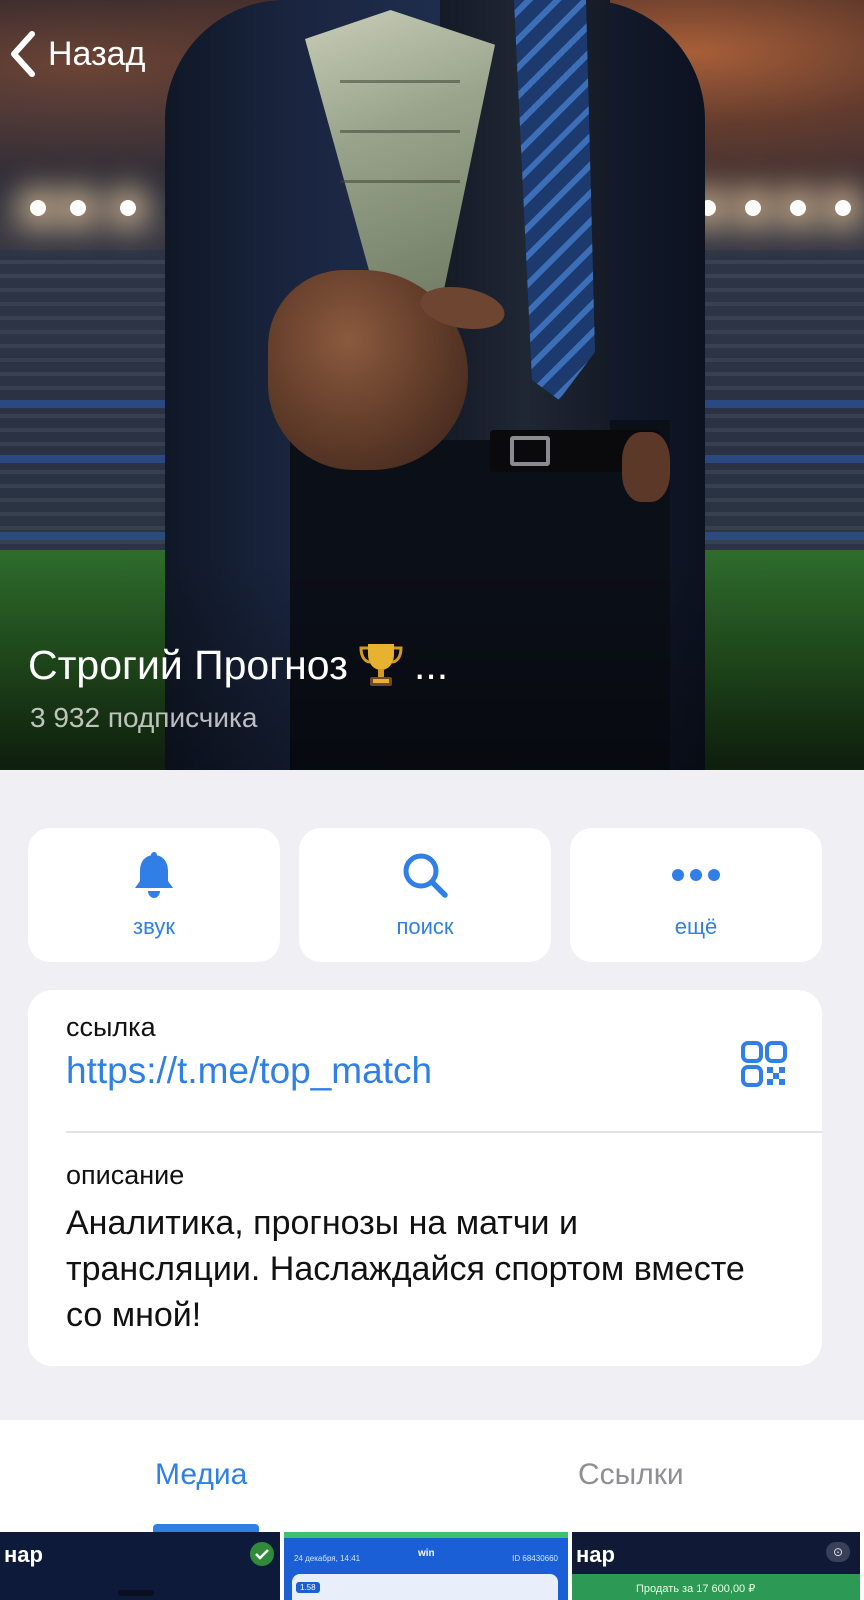  What do you see at coordinates (327, 1558) in the screenshot?
I see `thumbnail-date: 24 декабря, 14:41` at bounding box center [327, 1558].